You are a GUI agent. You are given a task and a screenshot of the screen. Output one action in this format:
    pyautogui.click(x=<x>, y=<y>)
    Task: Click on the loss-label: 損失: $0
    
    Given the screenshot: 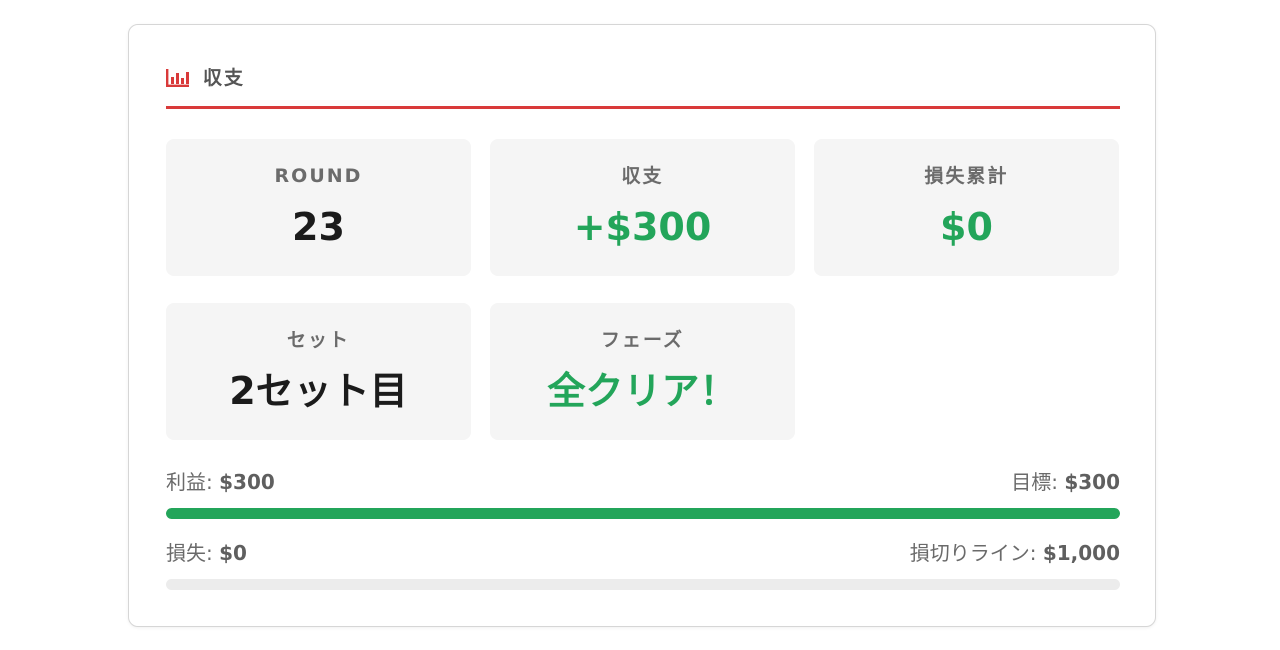 What is the action you would take?
    pyautogui.click(x=206, y=553)
    